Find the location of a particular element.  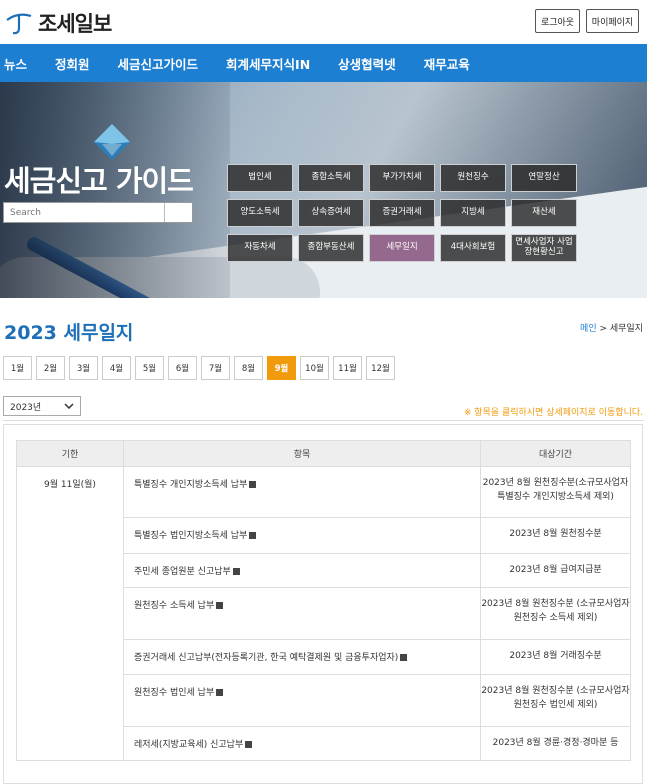

tax-btn-comprehensive-realestate: 종합부동산세 is located at coordinates (331, 248).